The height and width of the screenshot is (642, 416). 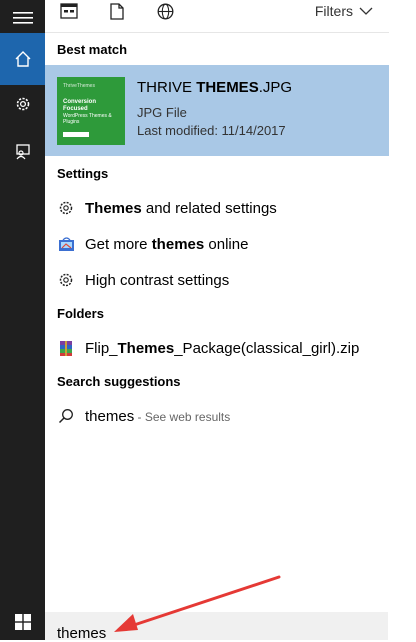 I want to click on chevron-down-icon, so click(x=366, y=11).